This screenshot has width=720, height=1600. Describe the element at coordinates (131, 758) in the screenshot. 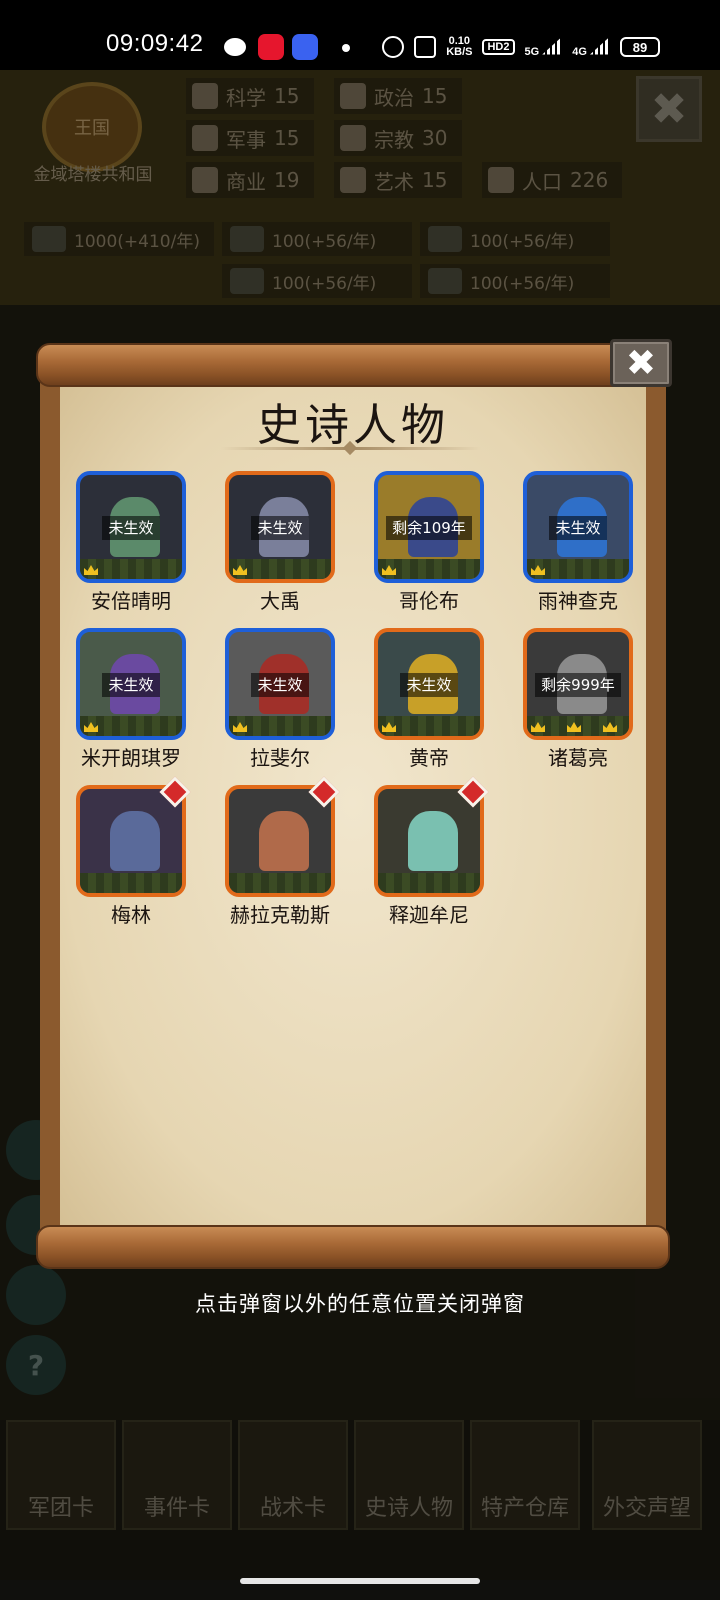

I see `character-name: 米开朗琪罗` at that location.